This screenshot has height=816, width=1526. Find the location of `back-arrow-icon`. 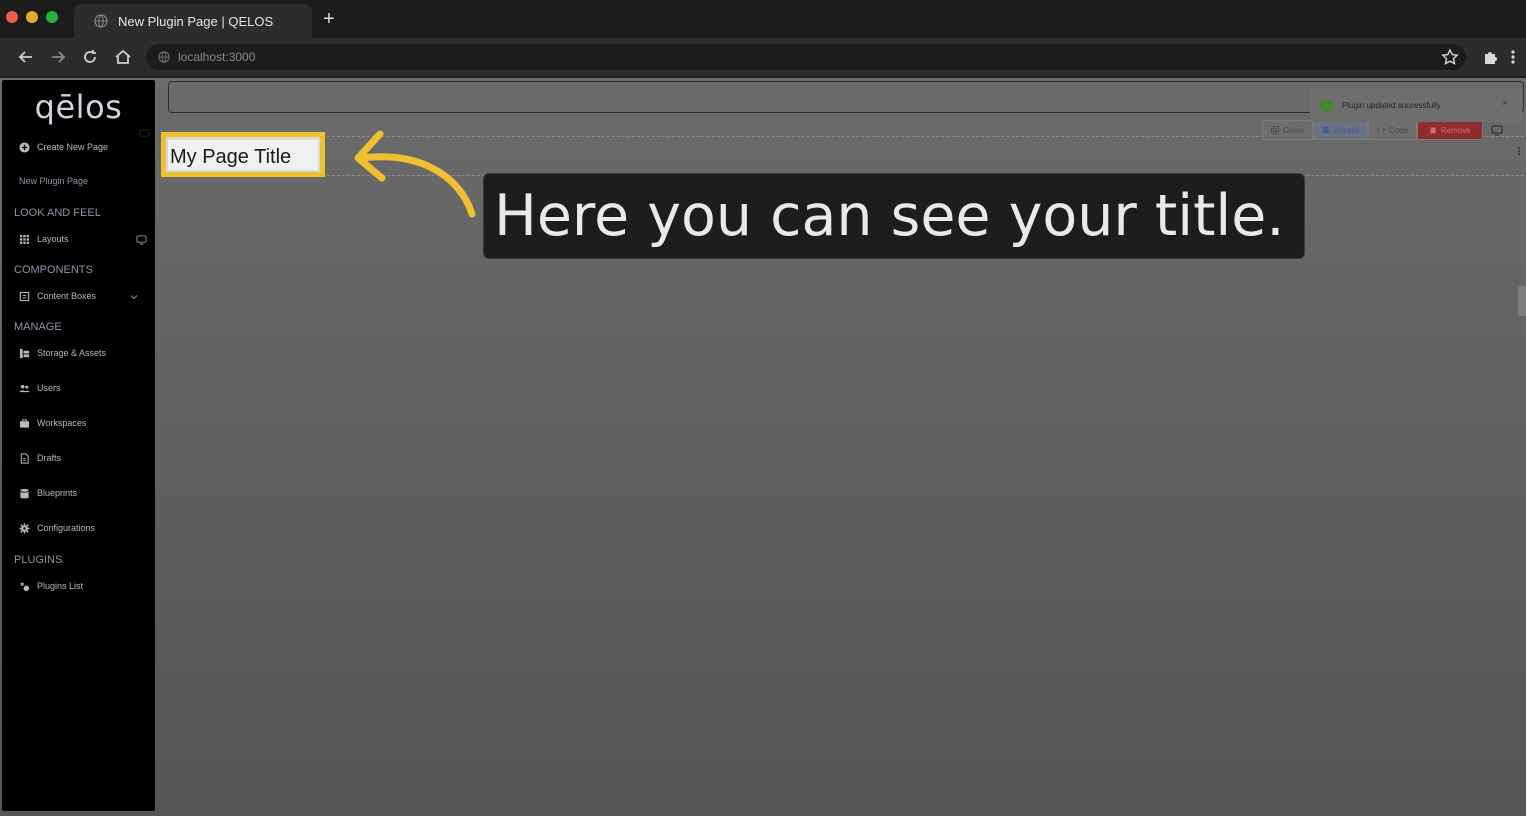

back-arrow-icon is located at coordinates (26, 57).